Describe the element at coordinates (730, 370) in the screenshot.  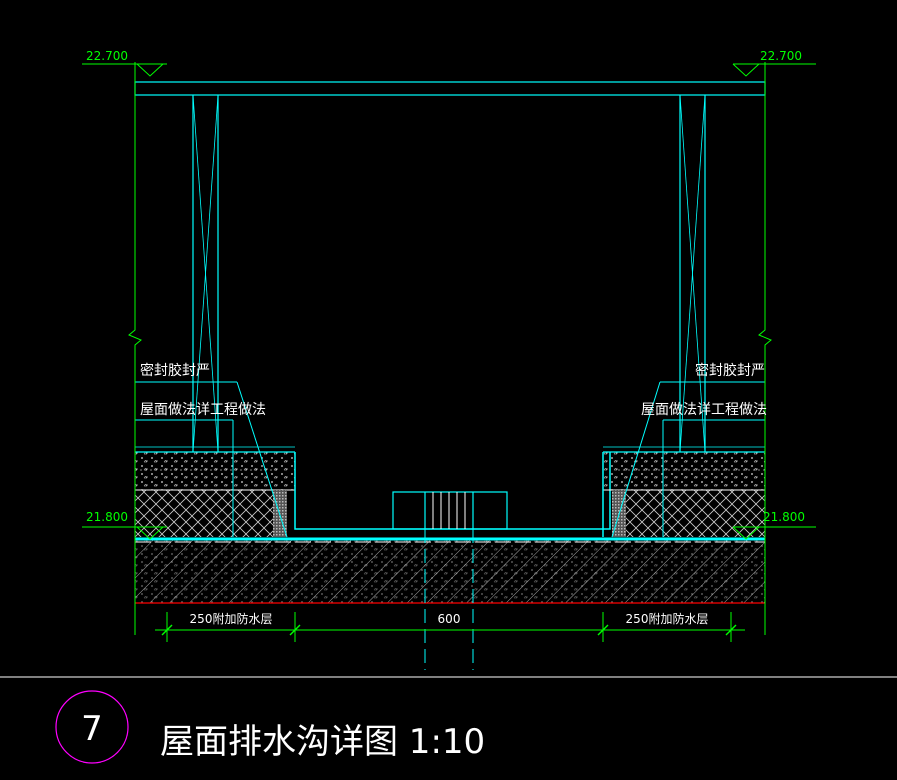
I see `sealant-note-right: 密封胶封严` at that location.